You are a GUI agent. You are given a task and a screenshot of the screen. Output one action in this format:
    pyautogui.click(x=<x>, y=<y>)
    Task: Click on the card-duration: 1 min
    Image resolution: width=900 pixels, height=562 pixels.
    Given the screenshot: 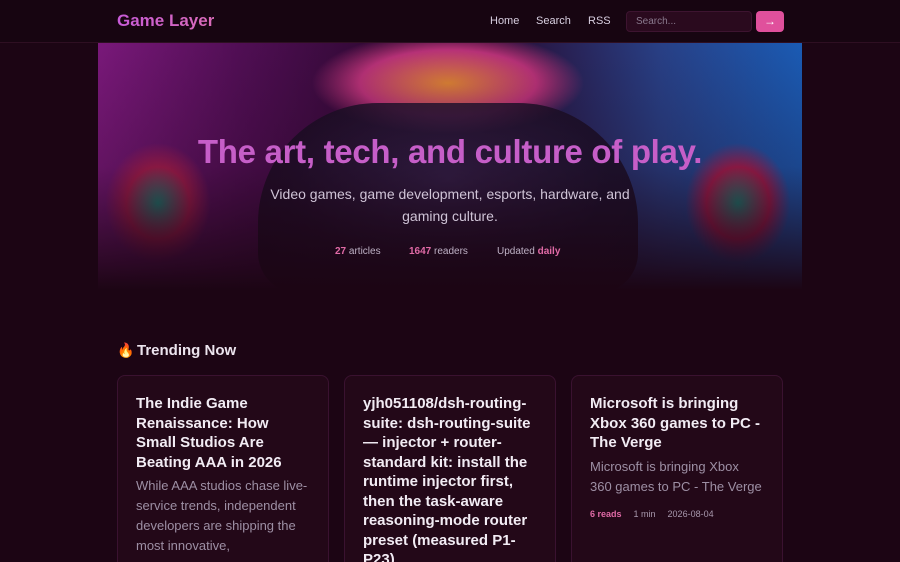 What is the action you would take?
    pyautogui.click(x=644, y=513)
    